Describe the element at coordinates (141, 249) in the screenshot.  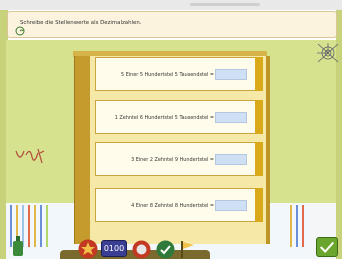
I see `circle-icon` at that location.